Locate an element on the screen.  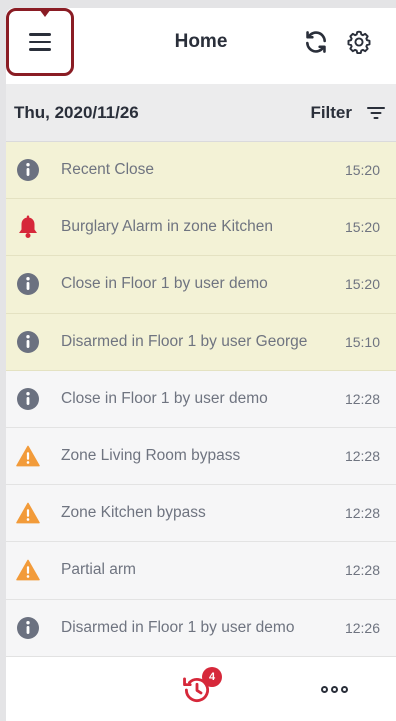
highlight-pointer is located at coordinates (45, 13).